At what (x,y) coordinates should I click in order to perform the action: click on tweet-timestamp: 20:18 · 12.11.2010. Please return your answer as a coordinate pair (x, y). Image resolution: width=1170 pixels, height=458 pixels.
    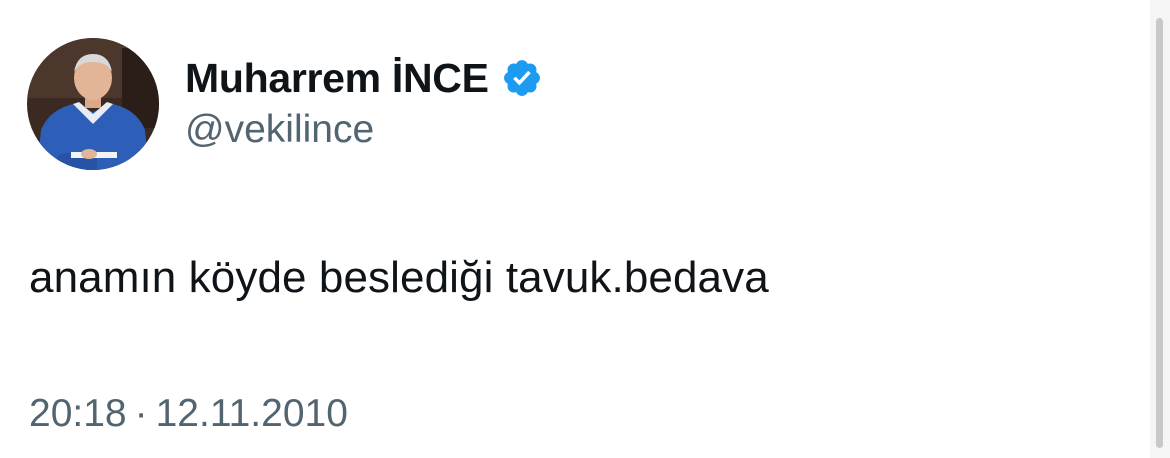
    Looking at the image, I should click on (188, 414).